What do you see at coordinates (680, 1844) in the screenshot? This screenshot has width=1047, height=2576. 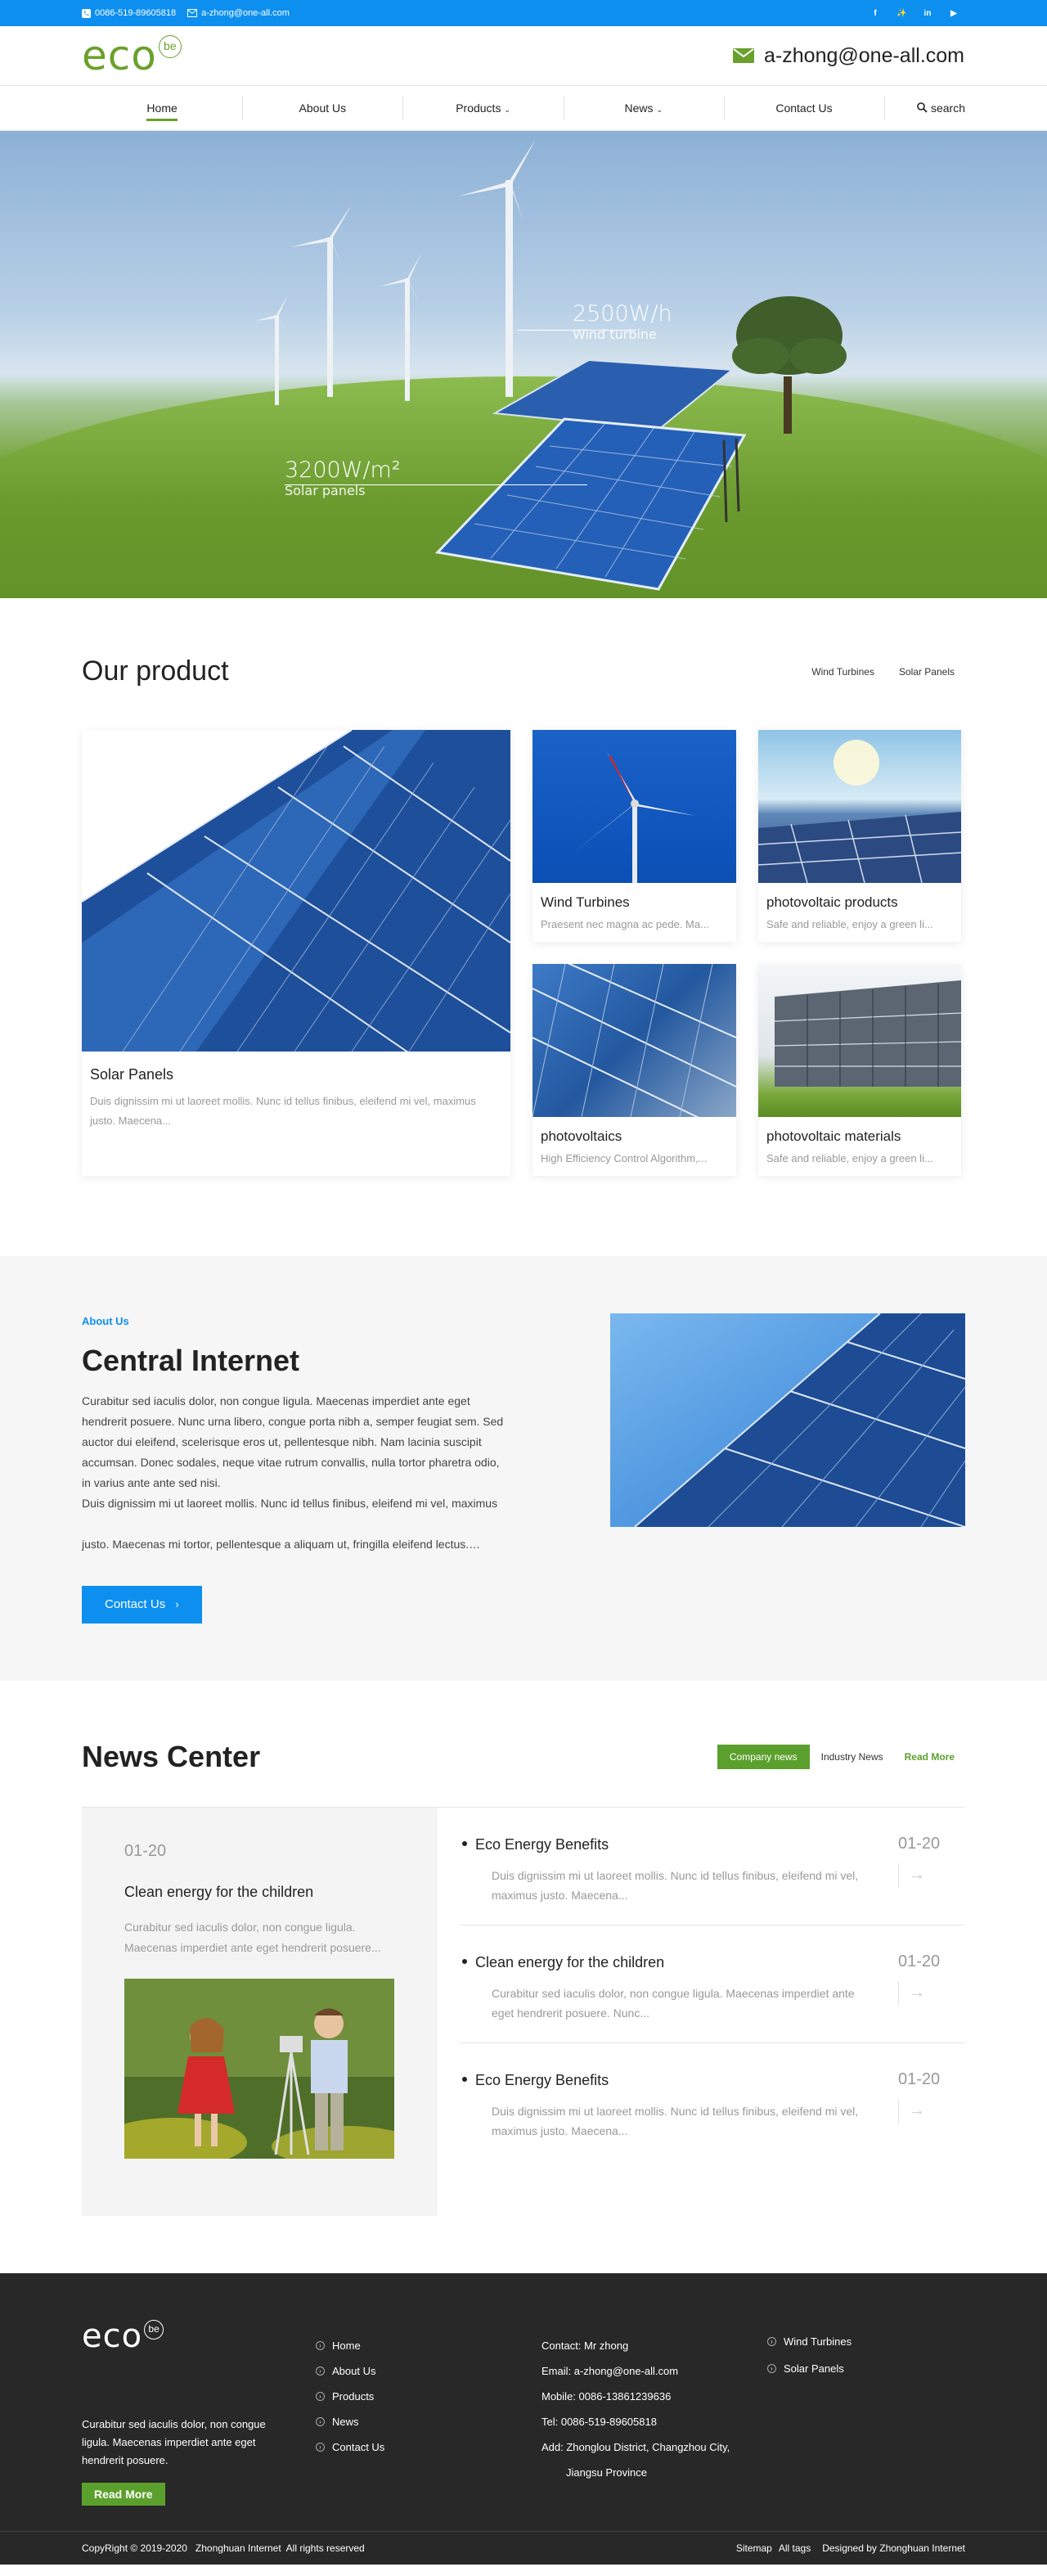 I see `news-item-title: Eco Energy Benefits` at bounding box center [680, 1844].